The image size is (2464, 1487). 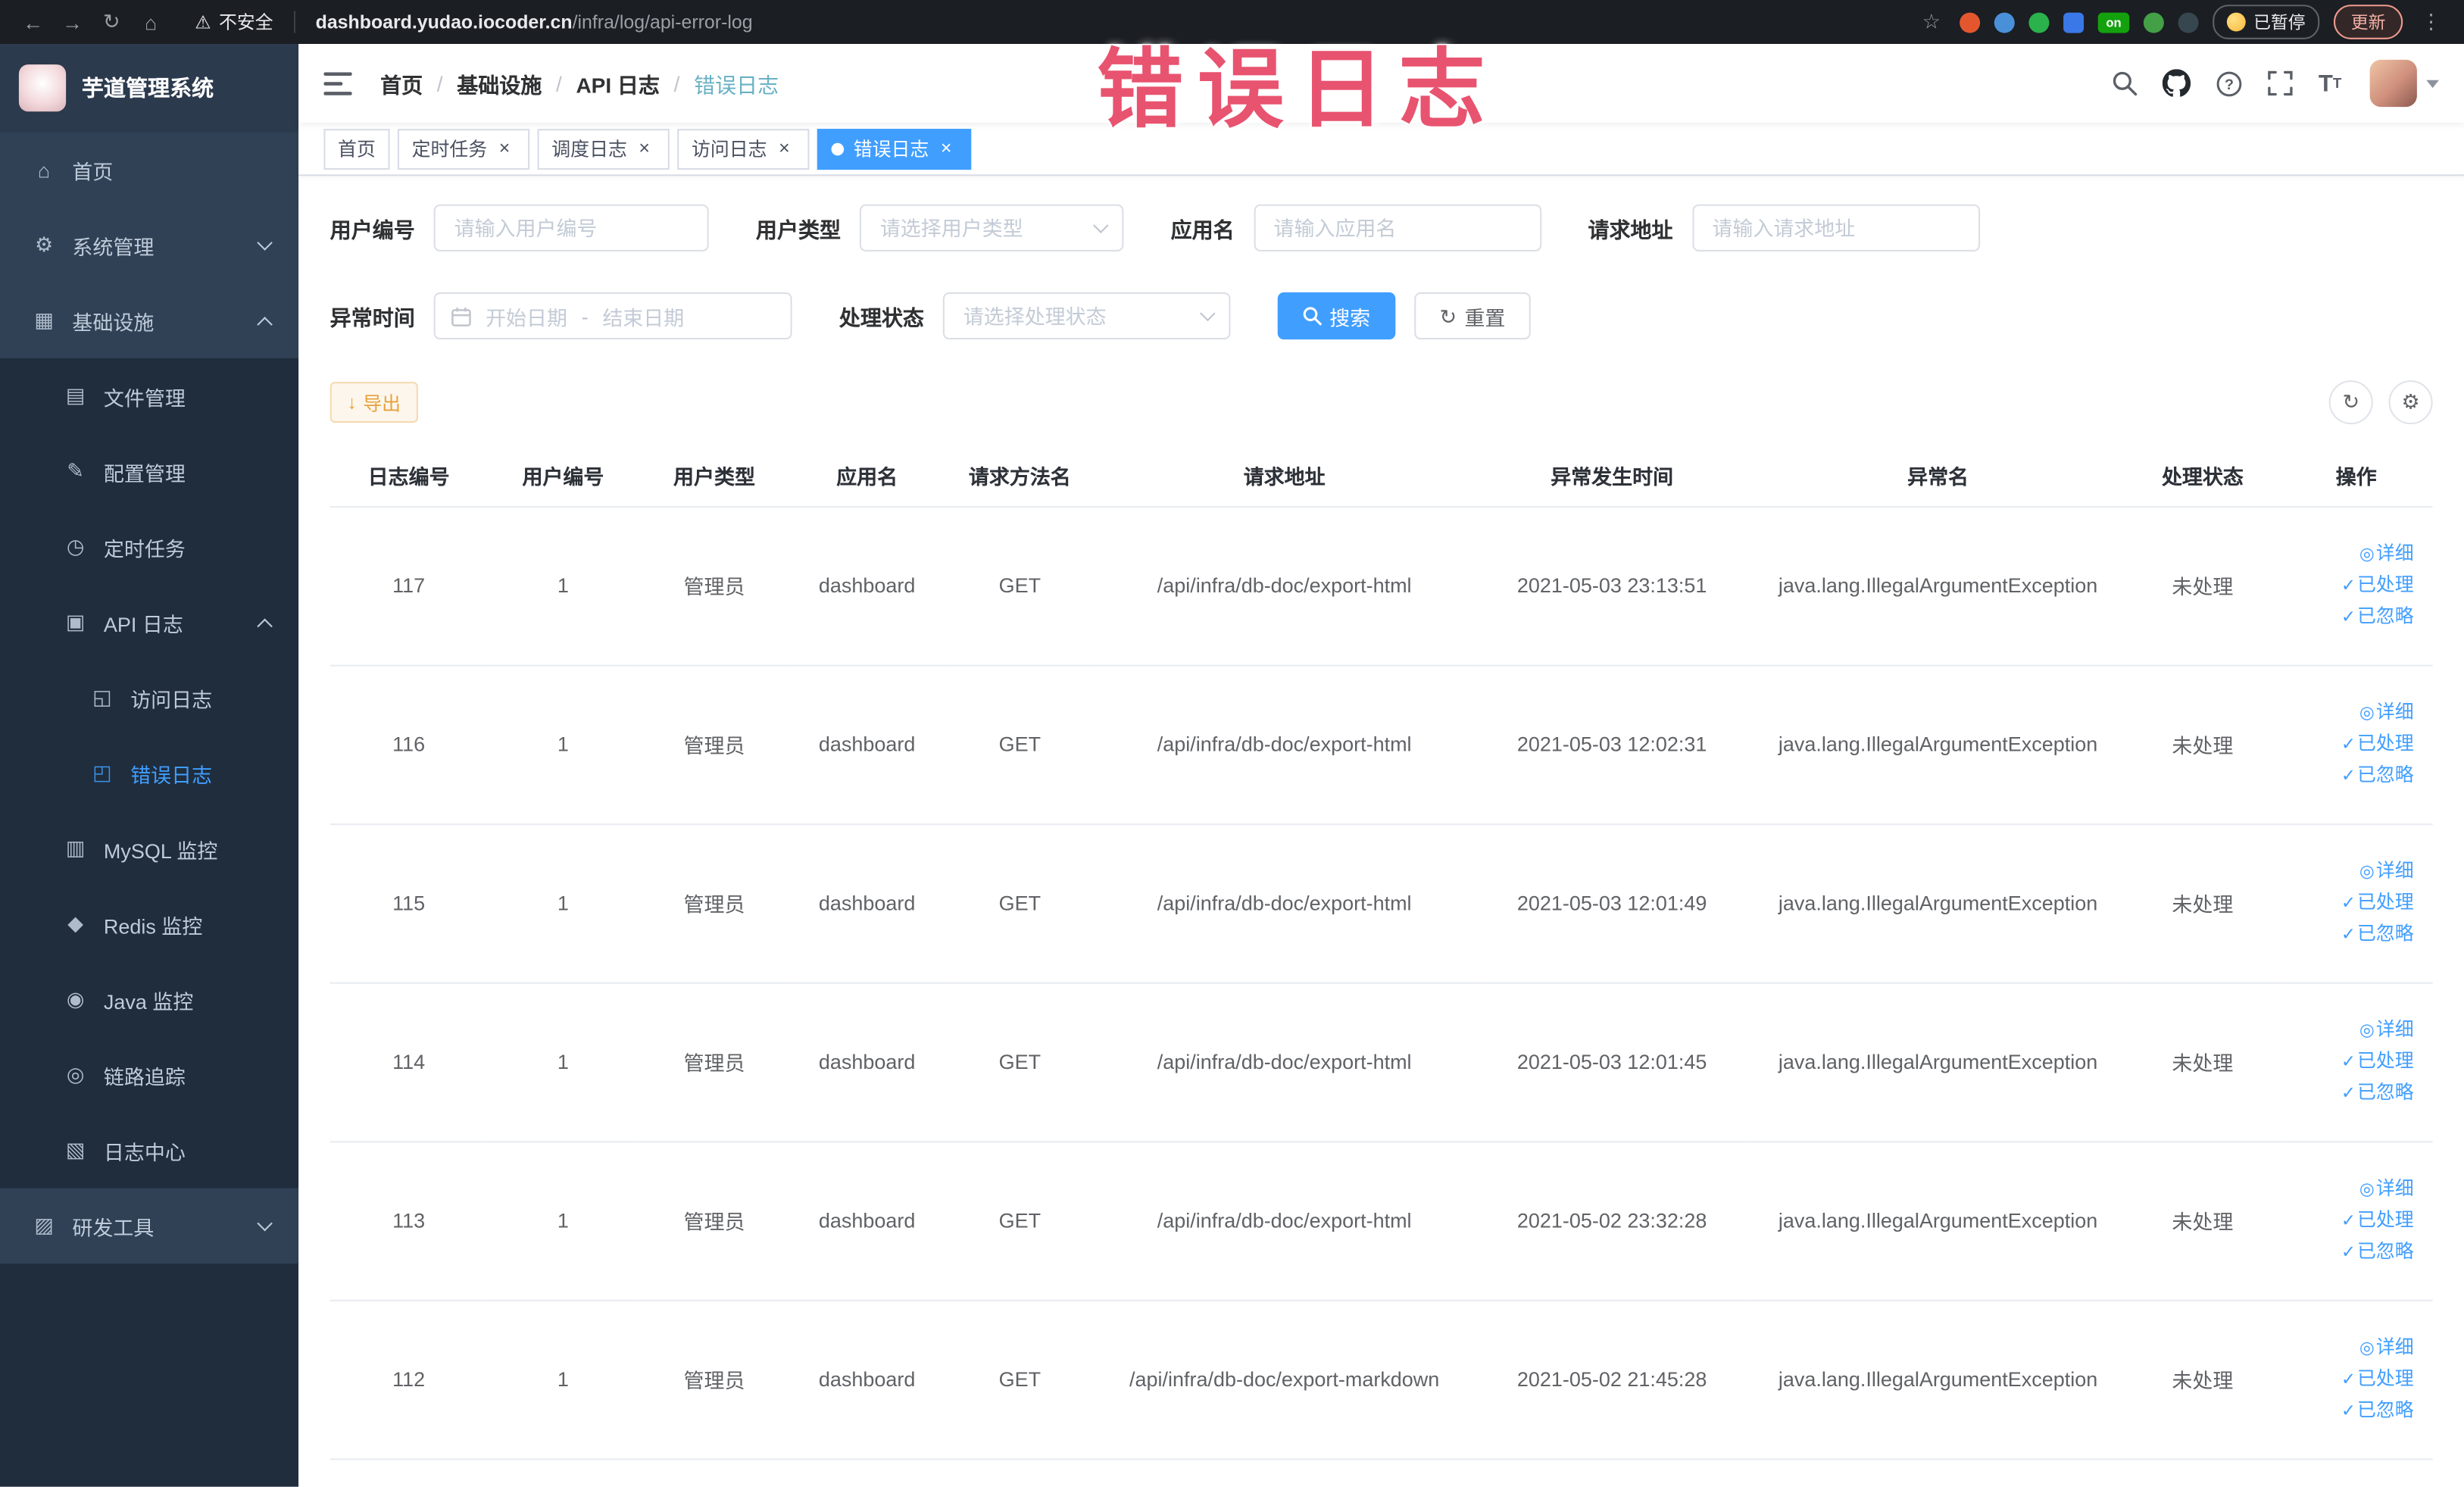 I want to click on status-select, so click(x=1086, y=316).